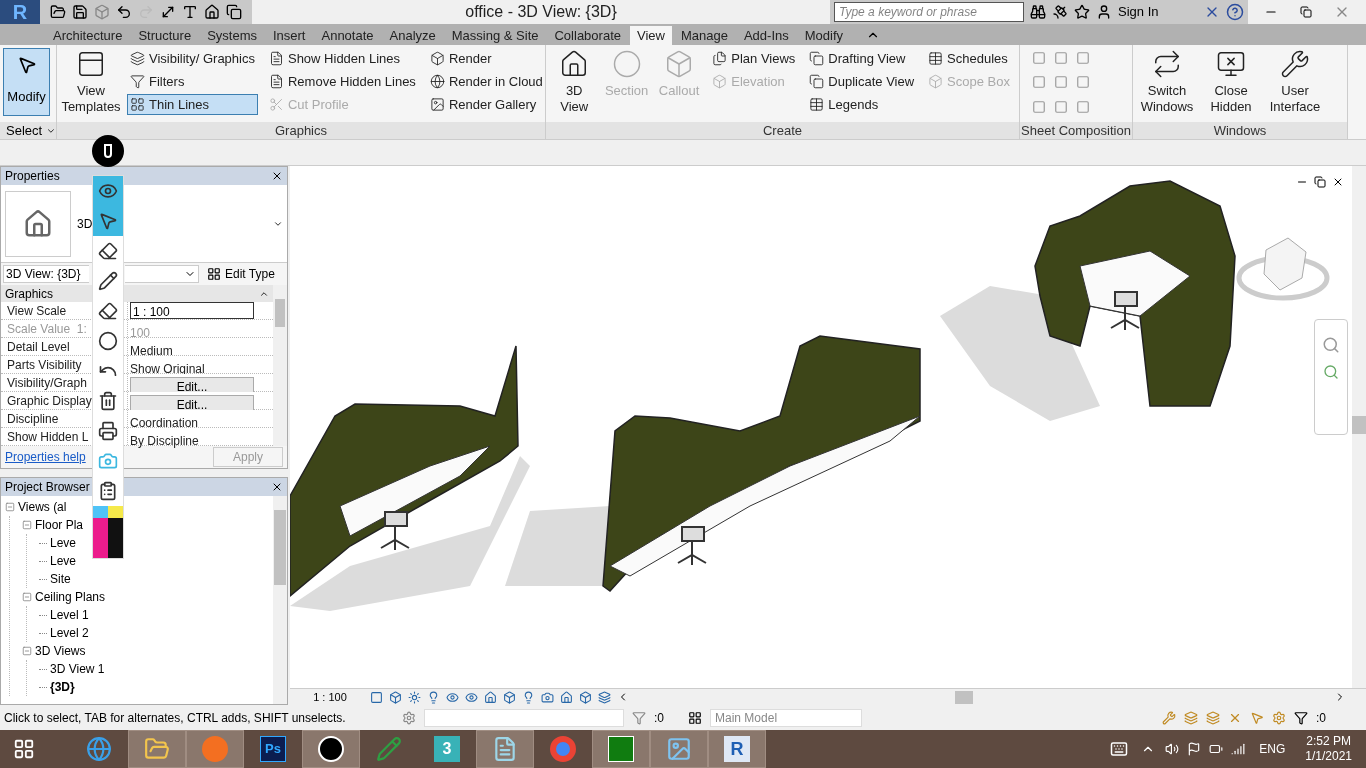 The image size is (1366, 768). Describe the element at coordinates (28, 130) in the screenshot. I see `select-dropdown: Select` at that location.